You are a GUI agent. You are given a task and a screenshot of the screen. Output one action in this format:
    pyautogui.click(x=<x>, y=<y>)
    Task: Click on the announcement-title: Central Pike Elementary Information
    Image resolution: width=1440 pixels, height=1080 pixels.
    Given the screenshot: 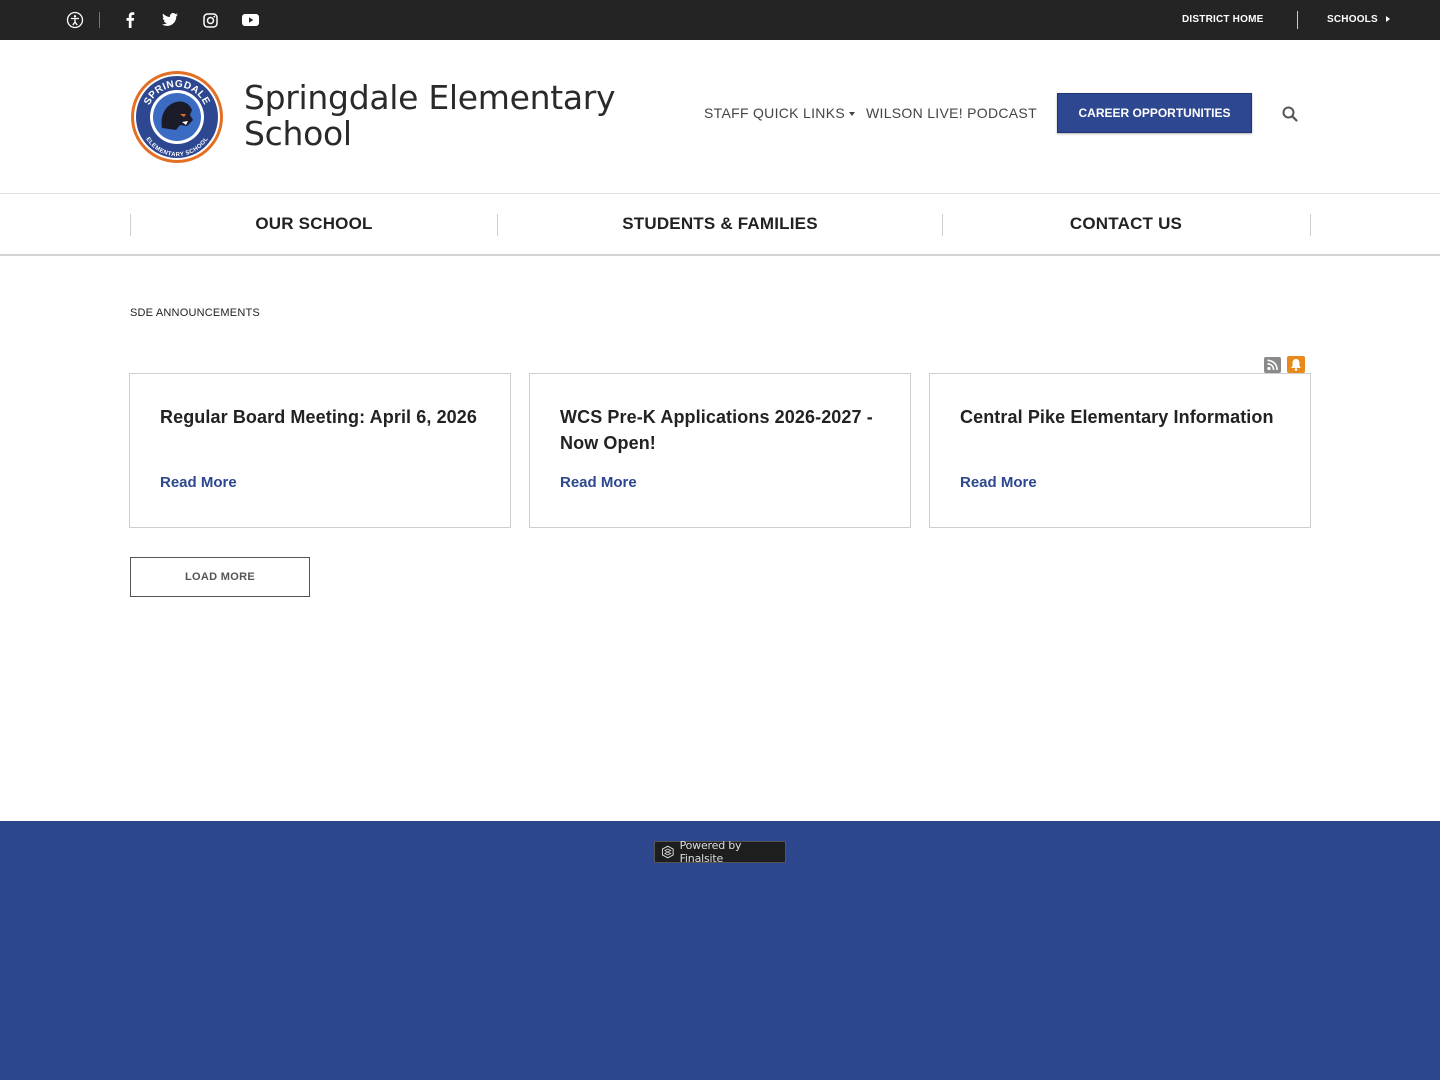 What is the action you would take?
    pyautogui.click(x=1120, y=417)
    